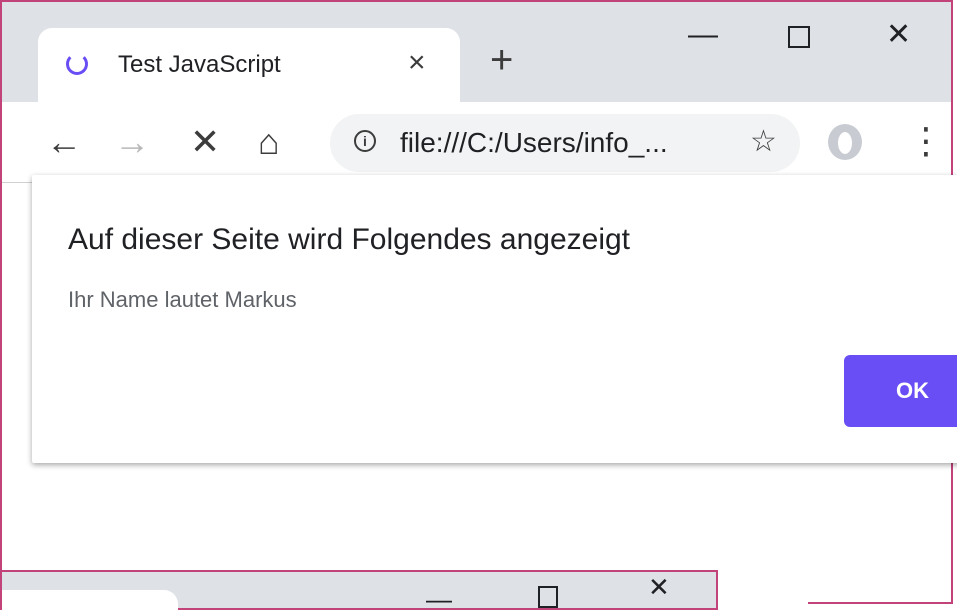  What do you see at coordinates (359, 592) in the screenshot?
I see `background-browser-window: — ✕` at bounding box center [359, 592].